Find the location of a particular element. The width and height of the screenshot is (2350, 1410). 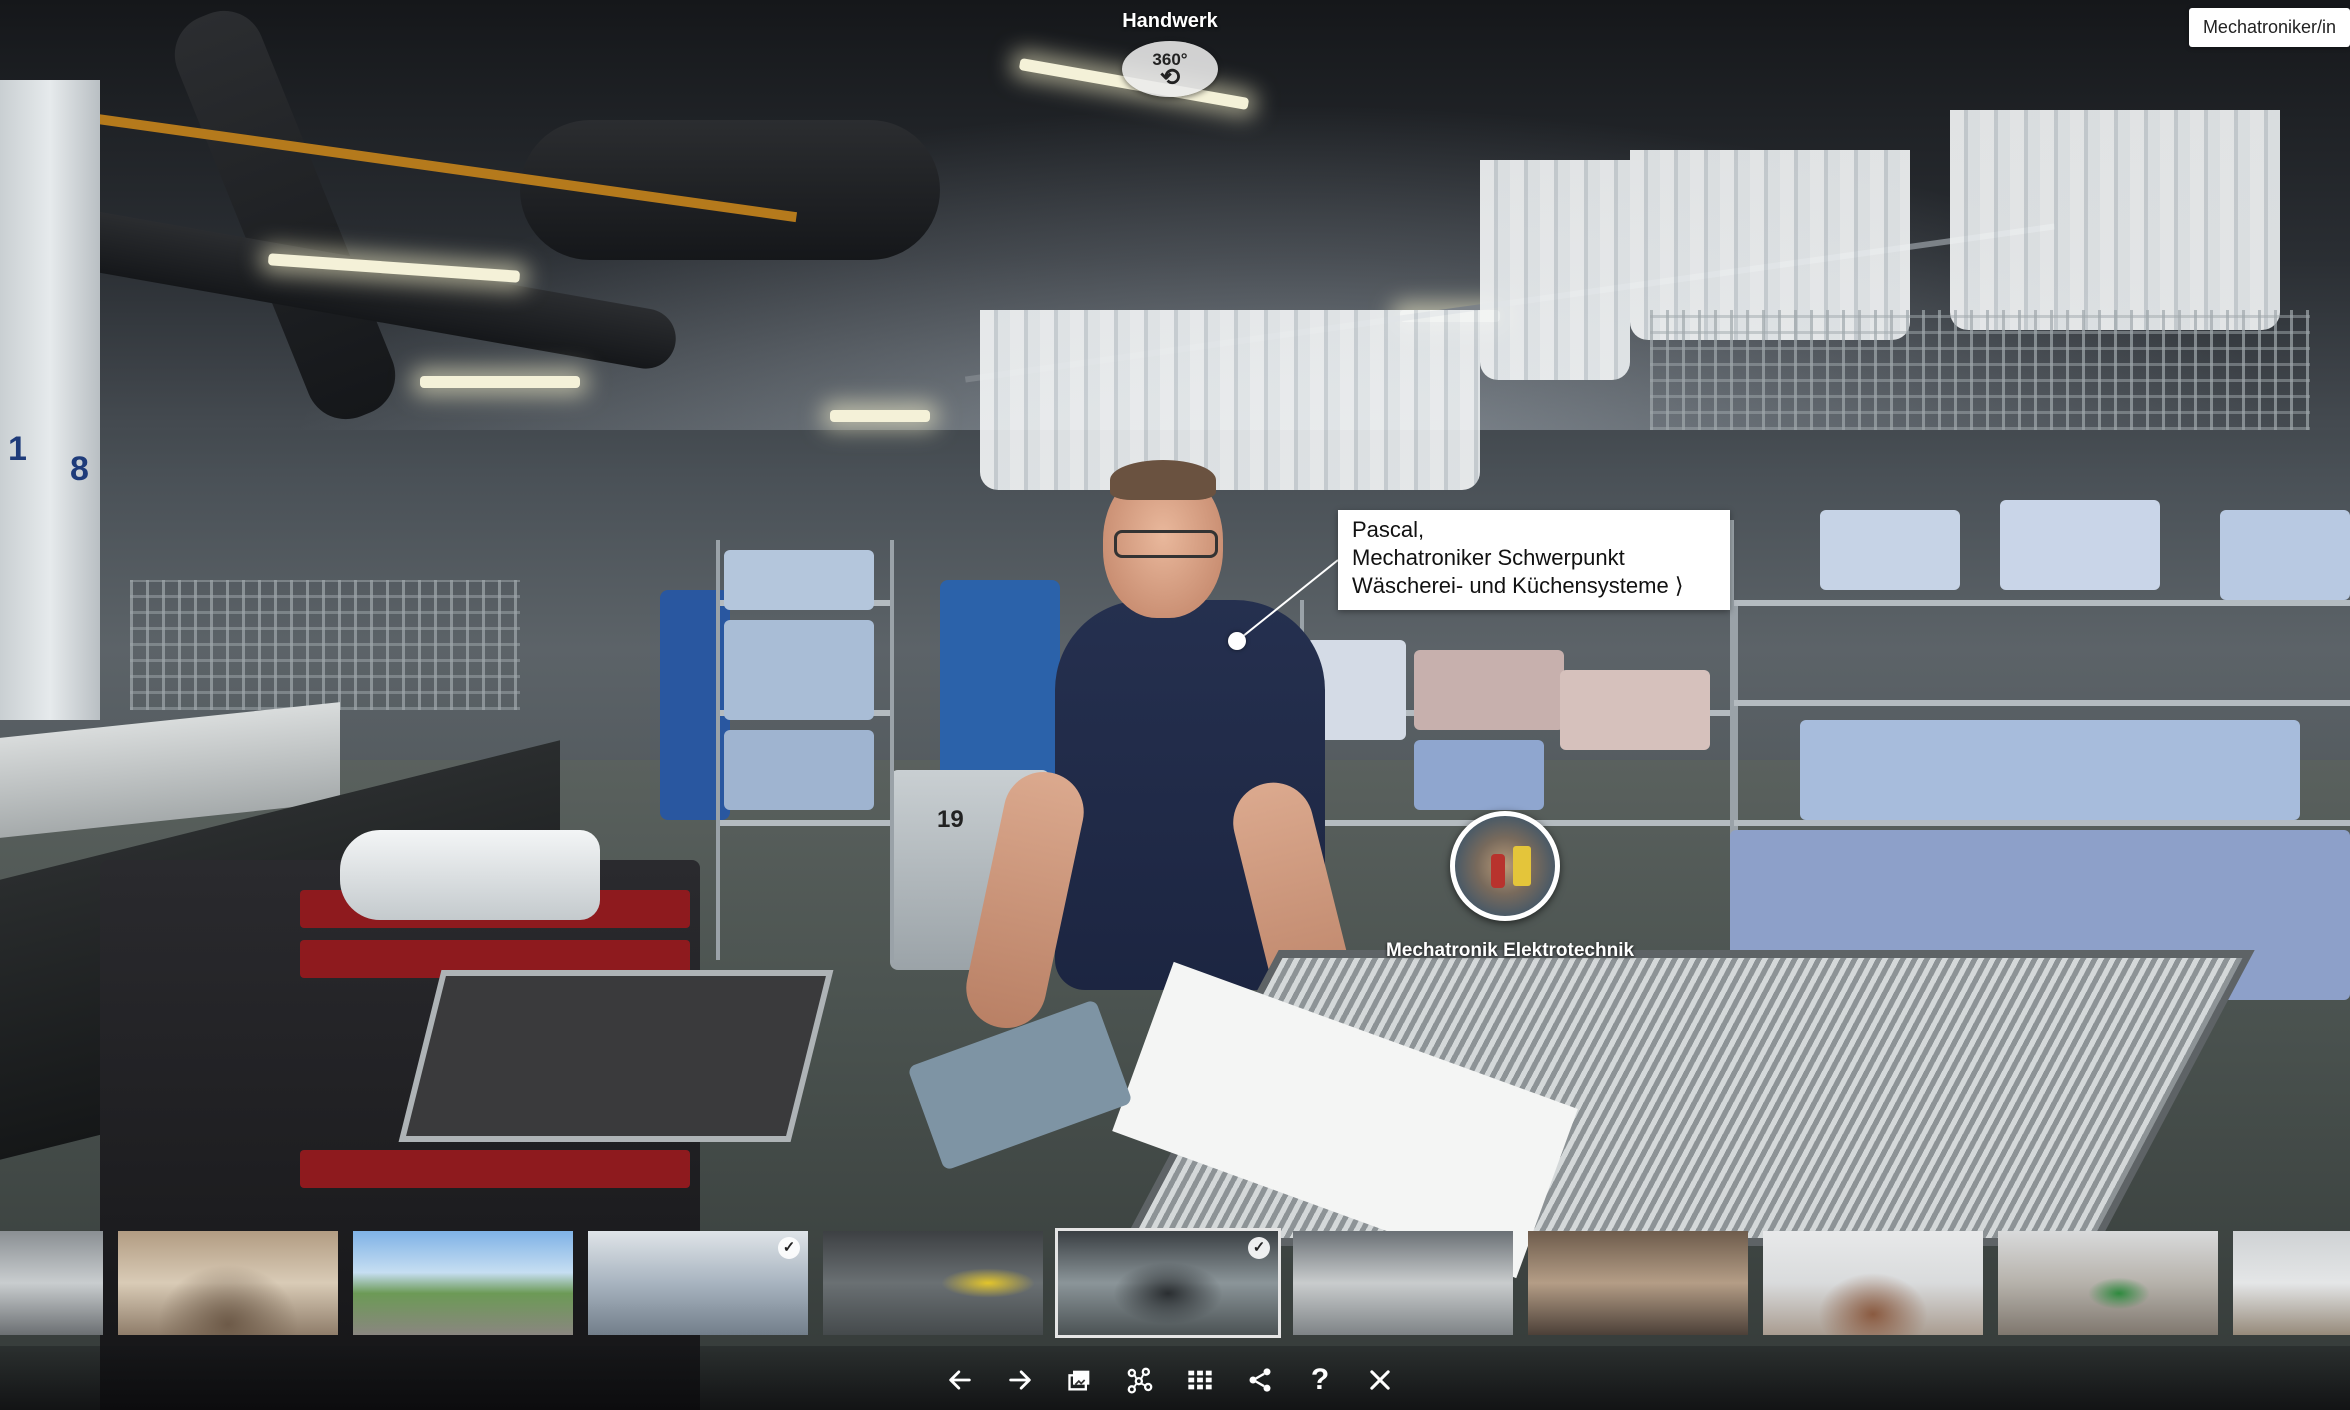

grid-icon is located at coordinates (1200, 1380).